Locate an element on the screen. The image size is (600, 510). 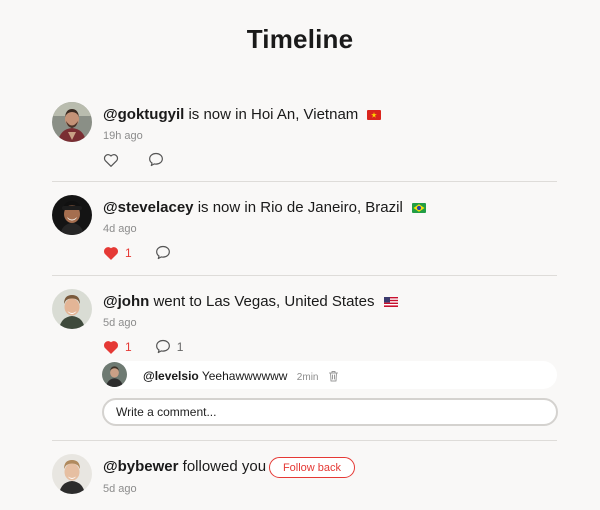
post-header: @john went to Las Vegas, United States is located at coordinates (250, 302).